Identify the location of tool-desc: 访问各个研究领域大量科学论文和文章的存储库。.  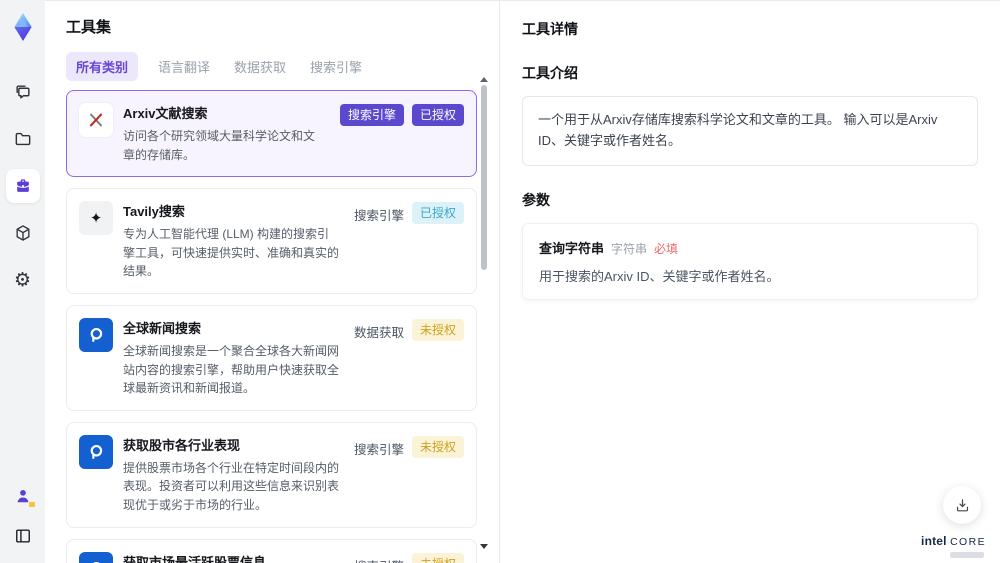
(219, 145).